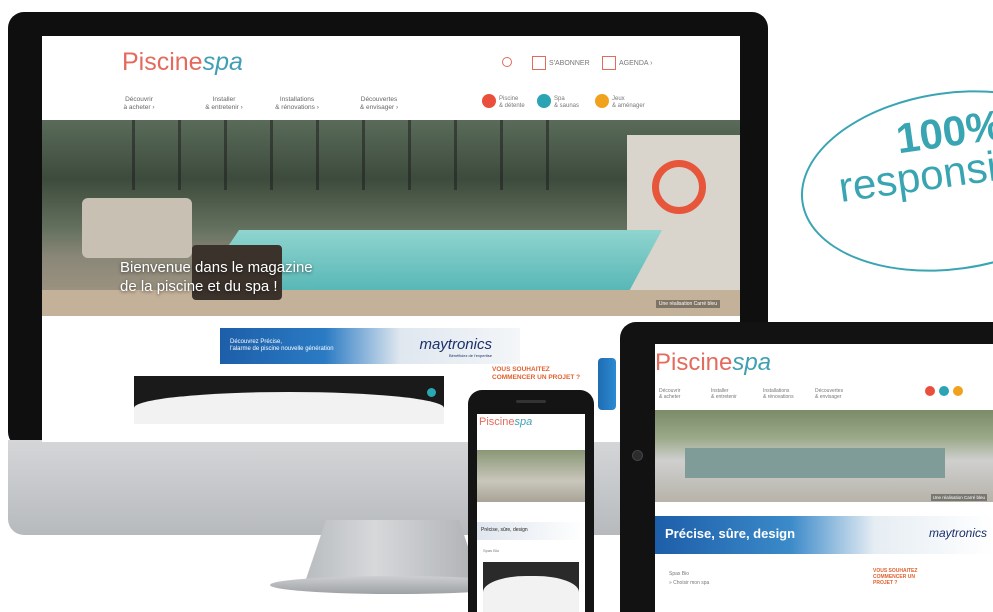 The image size is (993, 612). Describe the element at coordinates (637, 455) in the screenshot. I see `camera-icon` at that location.